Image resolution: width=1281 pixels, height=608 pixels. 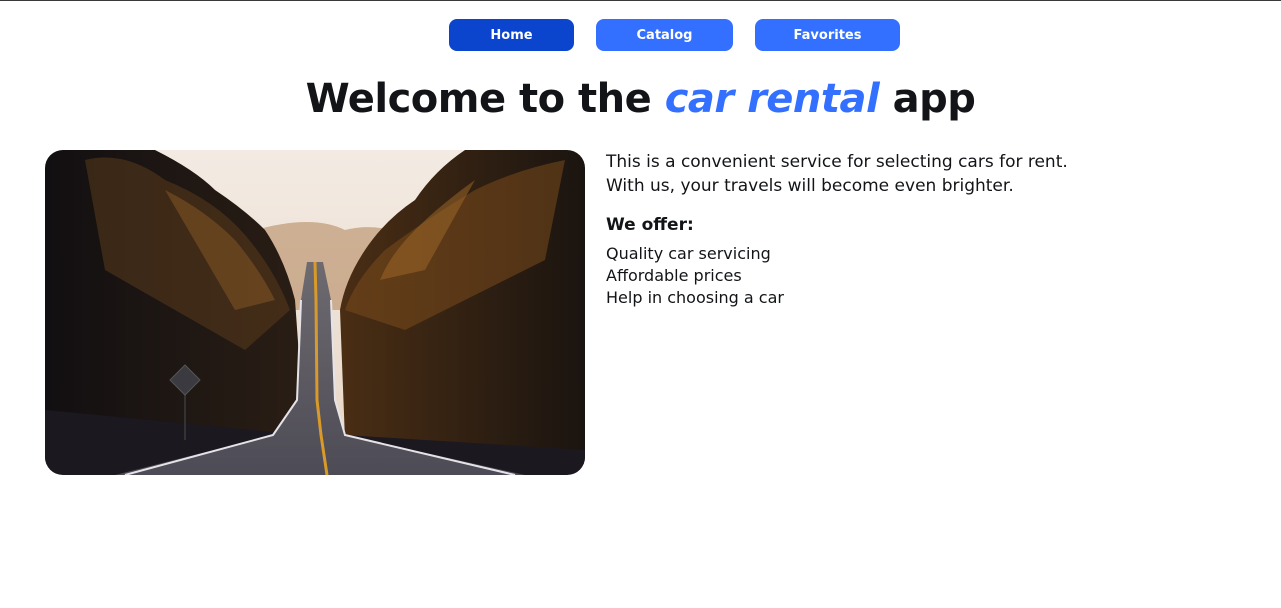 What do you see at coordinates (688, 253) in the screenshot?
I see `offer-item: Quality car servicing` at bounding box center [688, 253].